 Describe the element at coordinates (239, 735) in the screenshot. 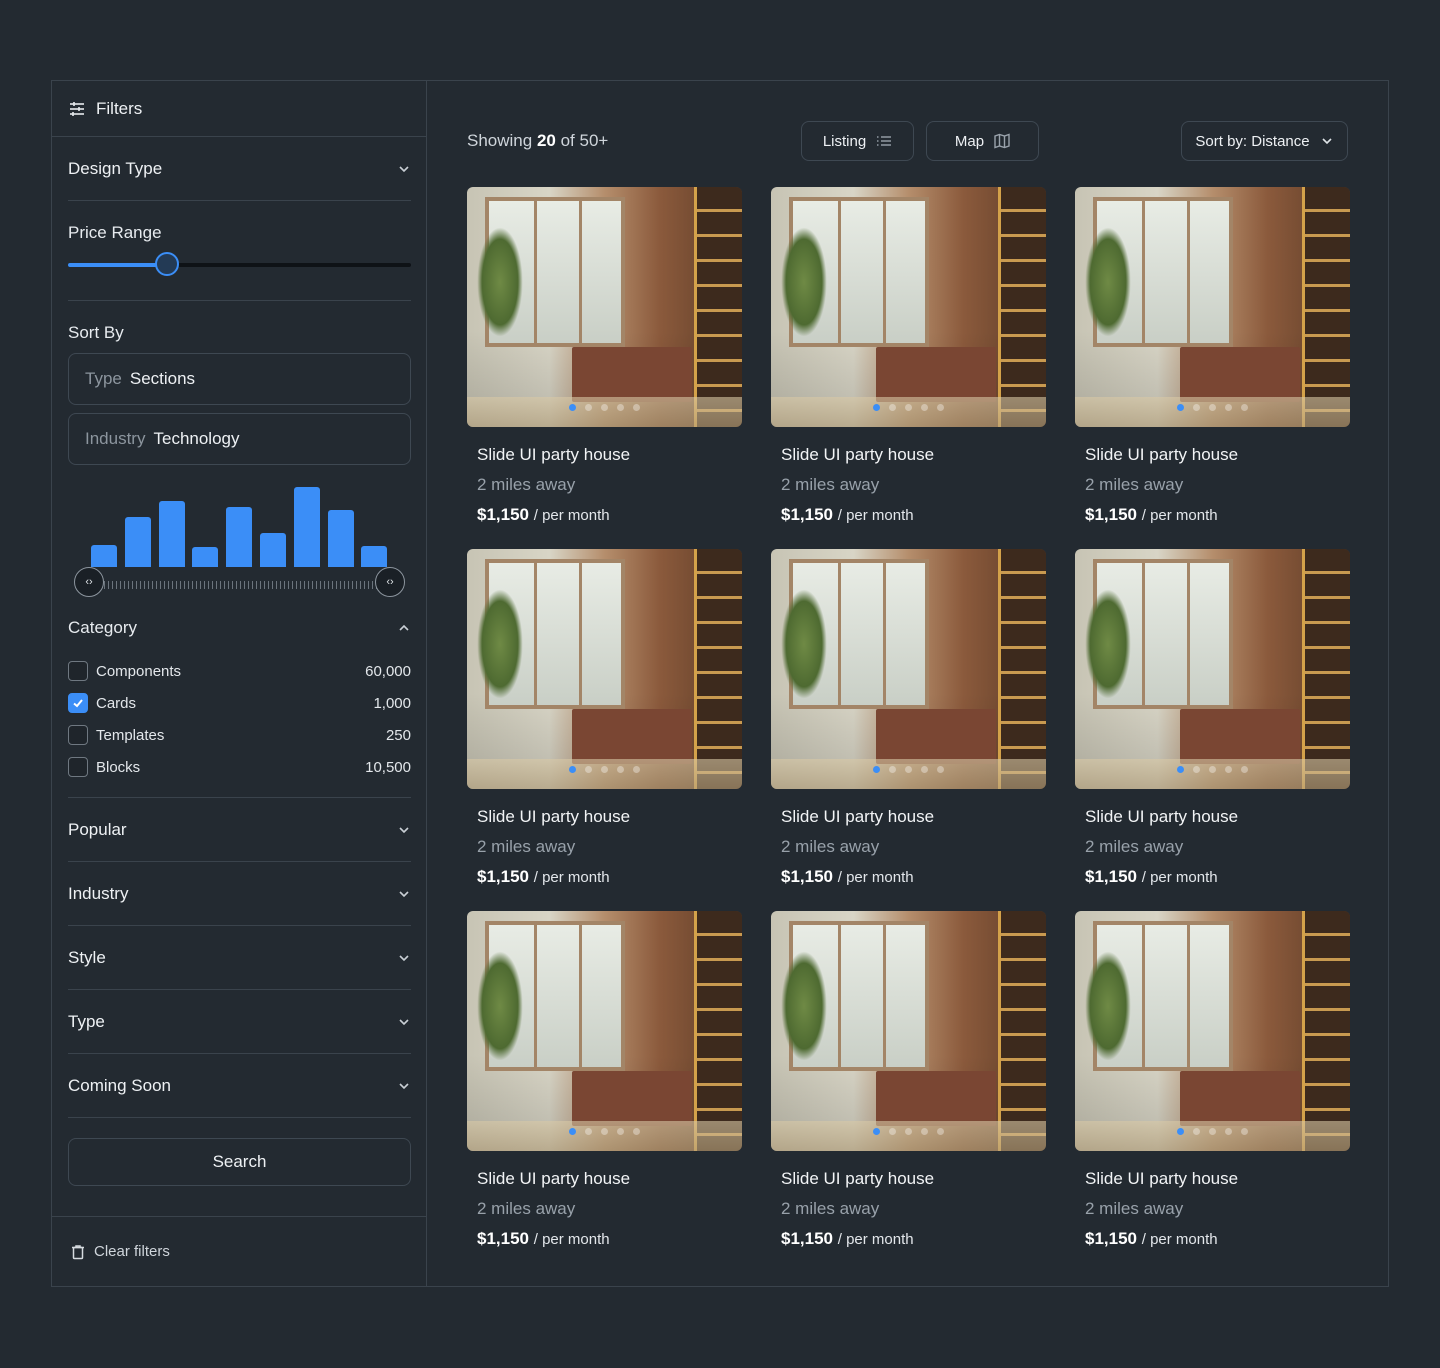

I see `category-item: Templates 250` at that location.